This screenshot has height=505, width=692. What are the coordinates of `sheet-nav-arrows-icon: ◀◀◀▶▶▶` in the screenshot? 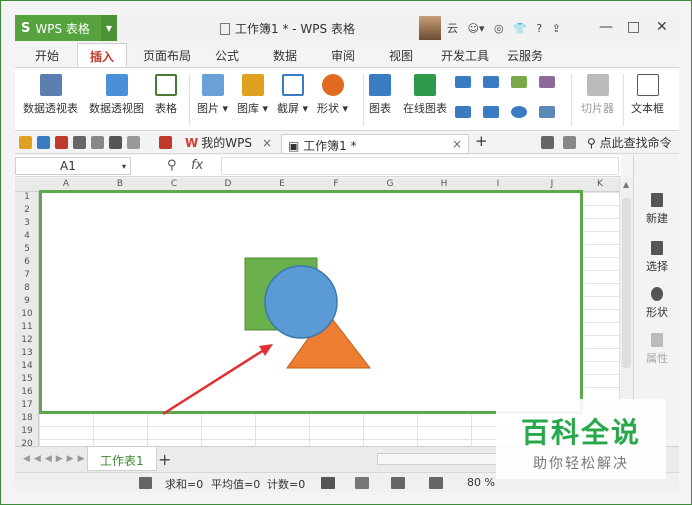 It's located at (56, 459).